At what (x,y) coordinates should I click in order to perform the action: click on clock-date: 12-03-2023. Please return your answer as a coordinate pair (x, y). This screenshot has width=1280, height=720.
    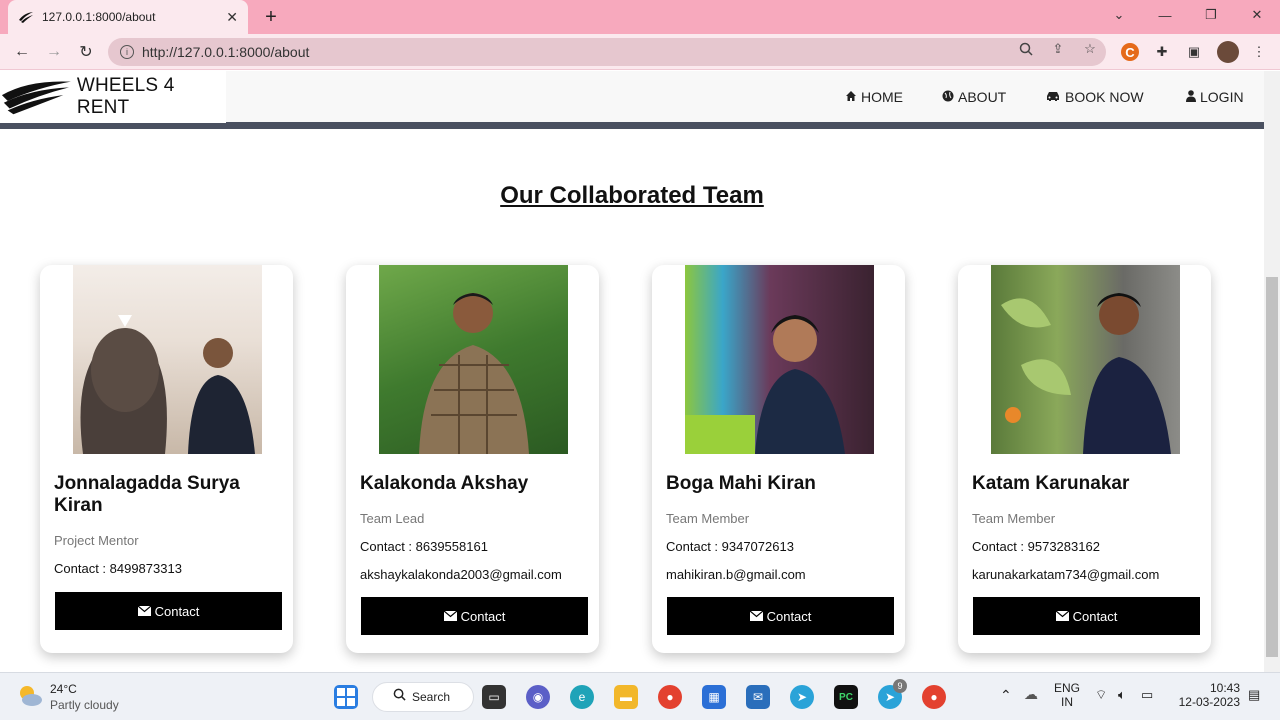
    Looking at the image, I should click on (1209, 702).